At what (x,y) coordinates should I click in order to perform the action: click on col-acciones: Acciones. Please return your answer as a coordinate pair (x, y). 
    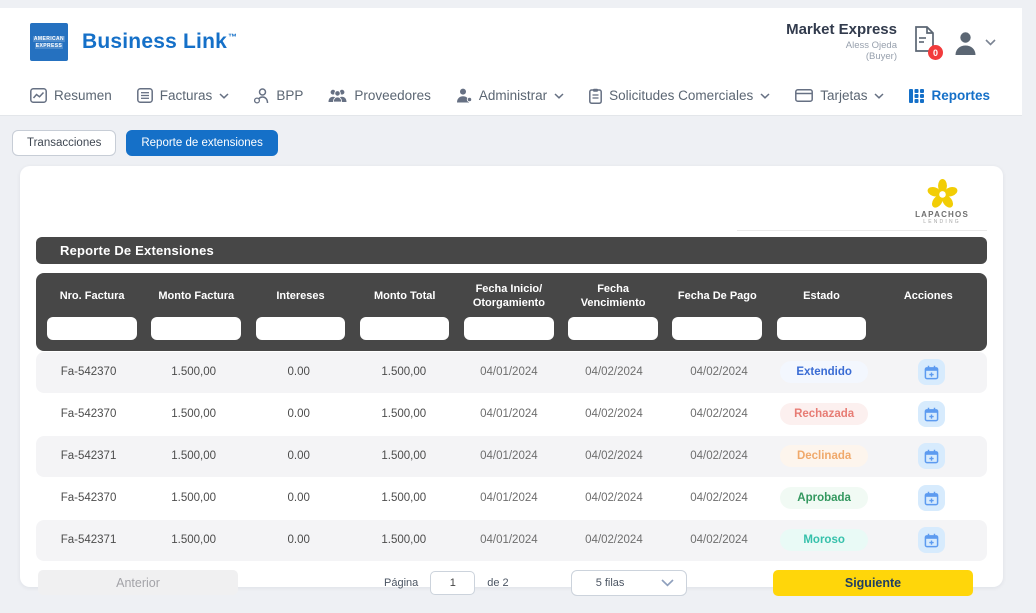
    Looking at the image, I should click on (928, 295).